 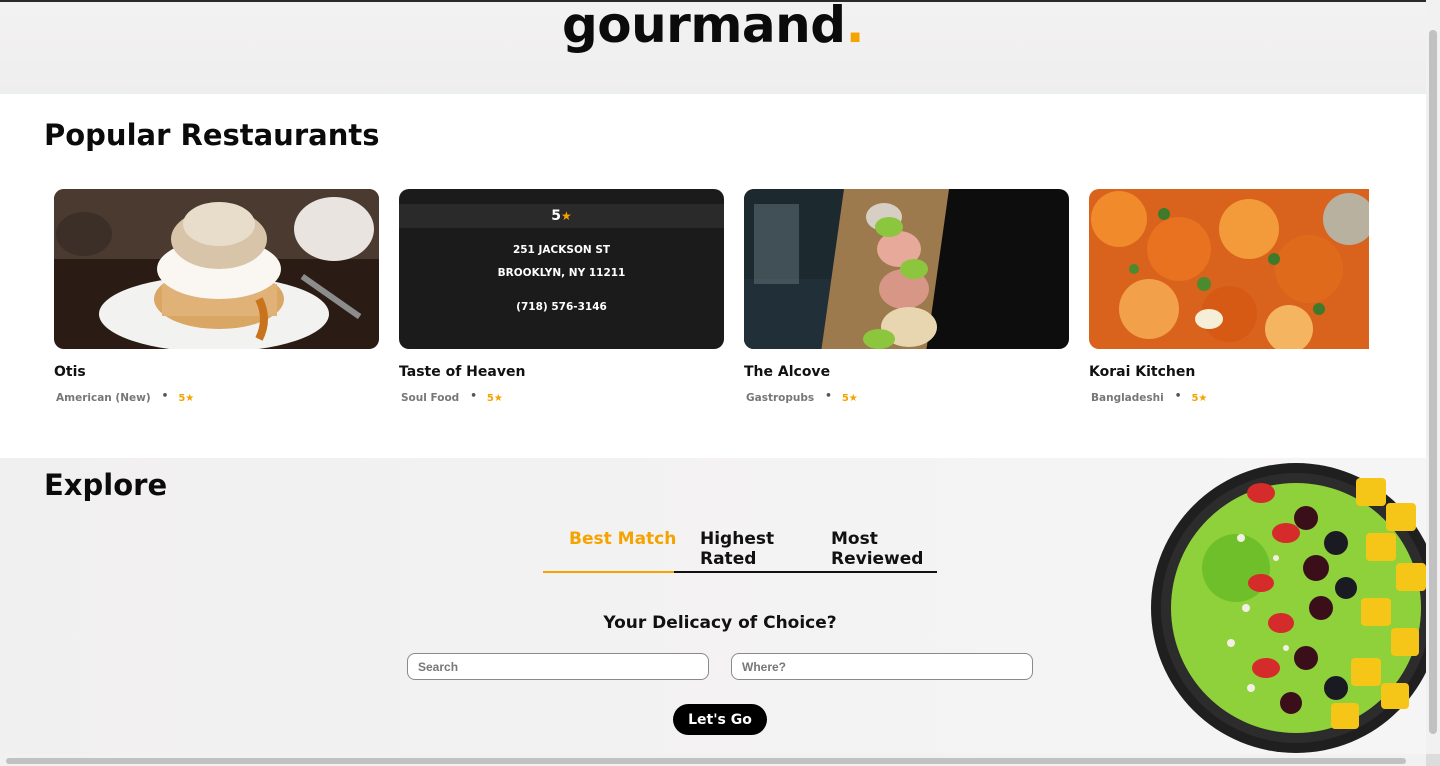 I want to click on restaurant-category: Gastropubs, so click(x=780, y=398).